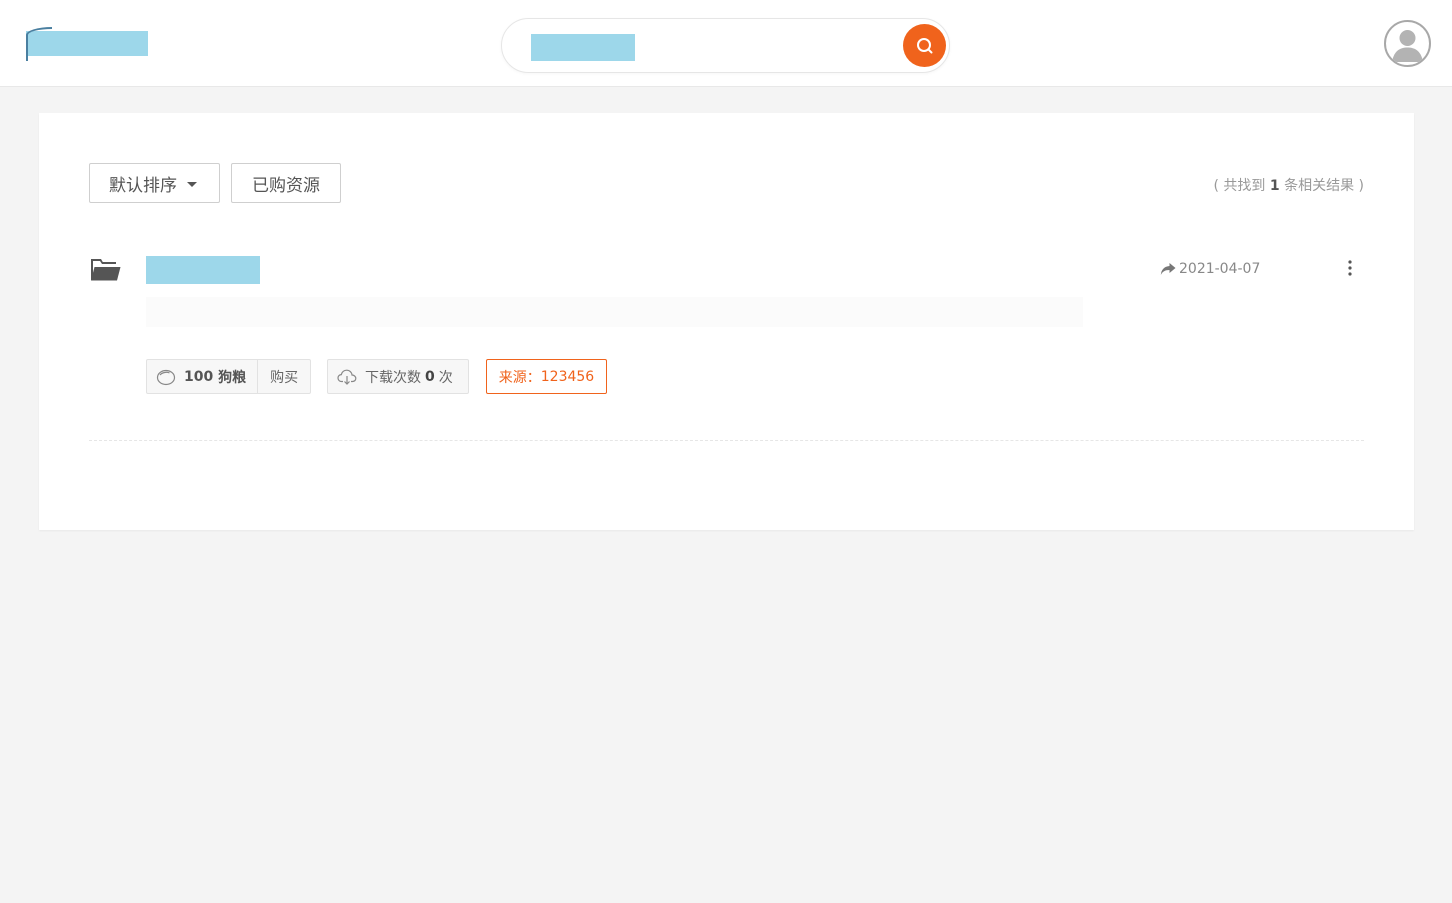 This screenshot has height=903, width=1452. I want to click on search-icon, so click(924, 45).